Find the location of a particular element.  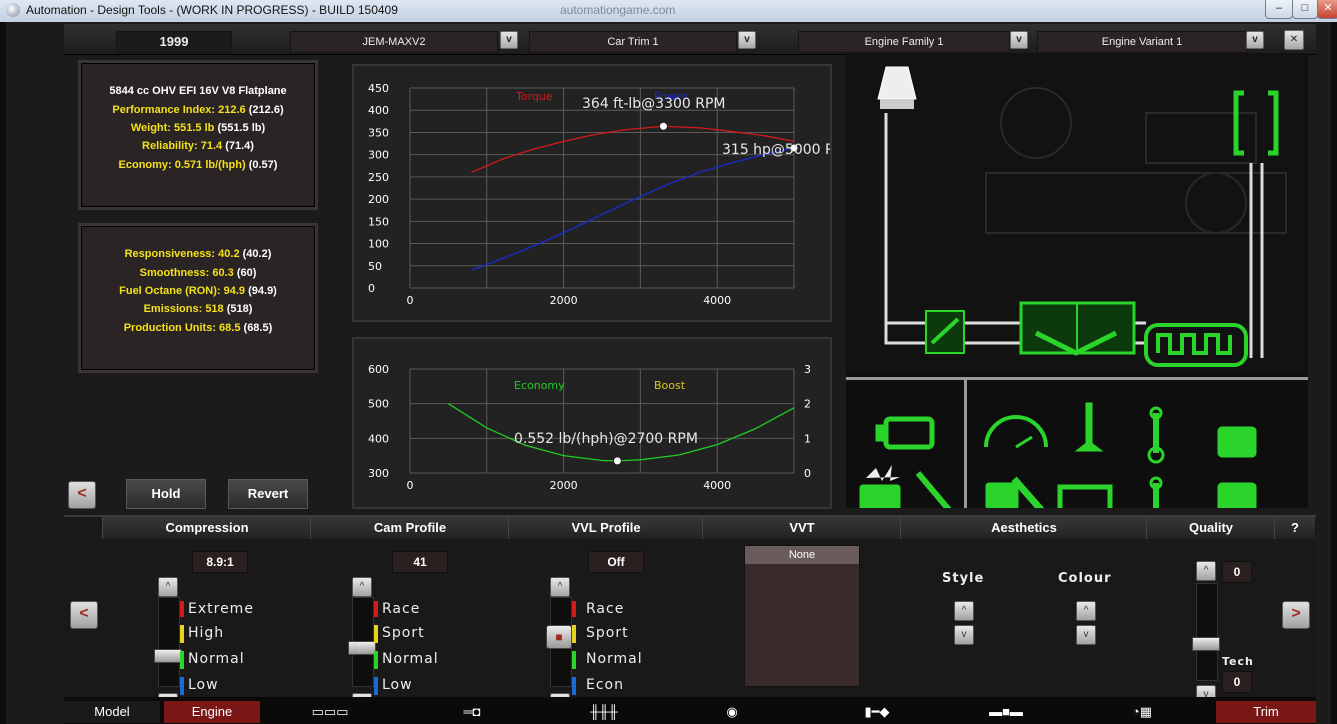

compression-header: Compression is located at coordinates (206, 528).